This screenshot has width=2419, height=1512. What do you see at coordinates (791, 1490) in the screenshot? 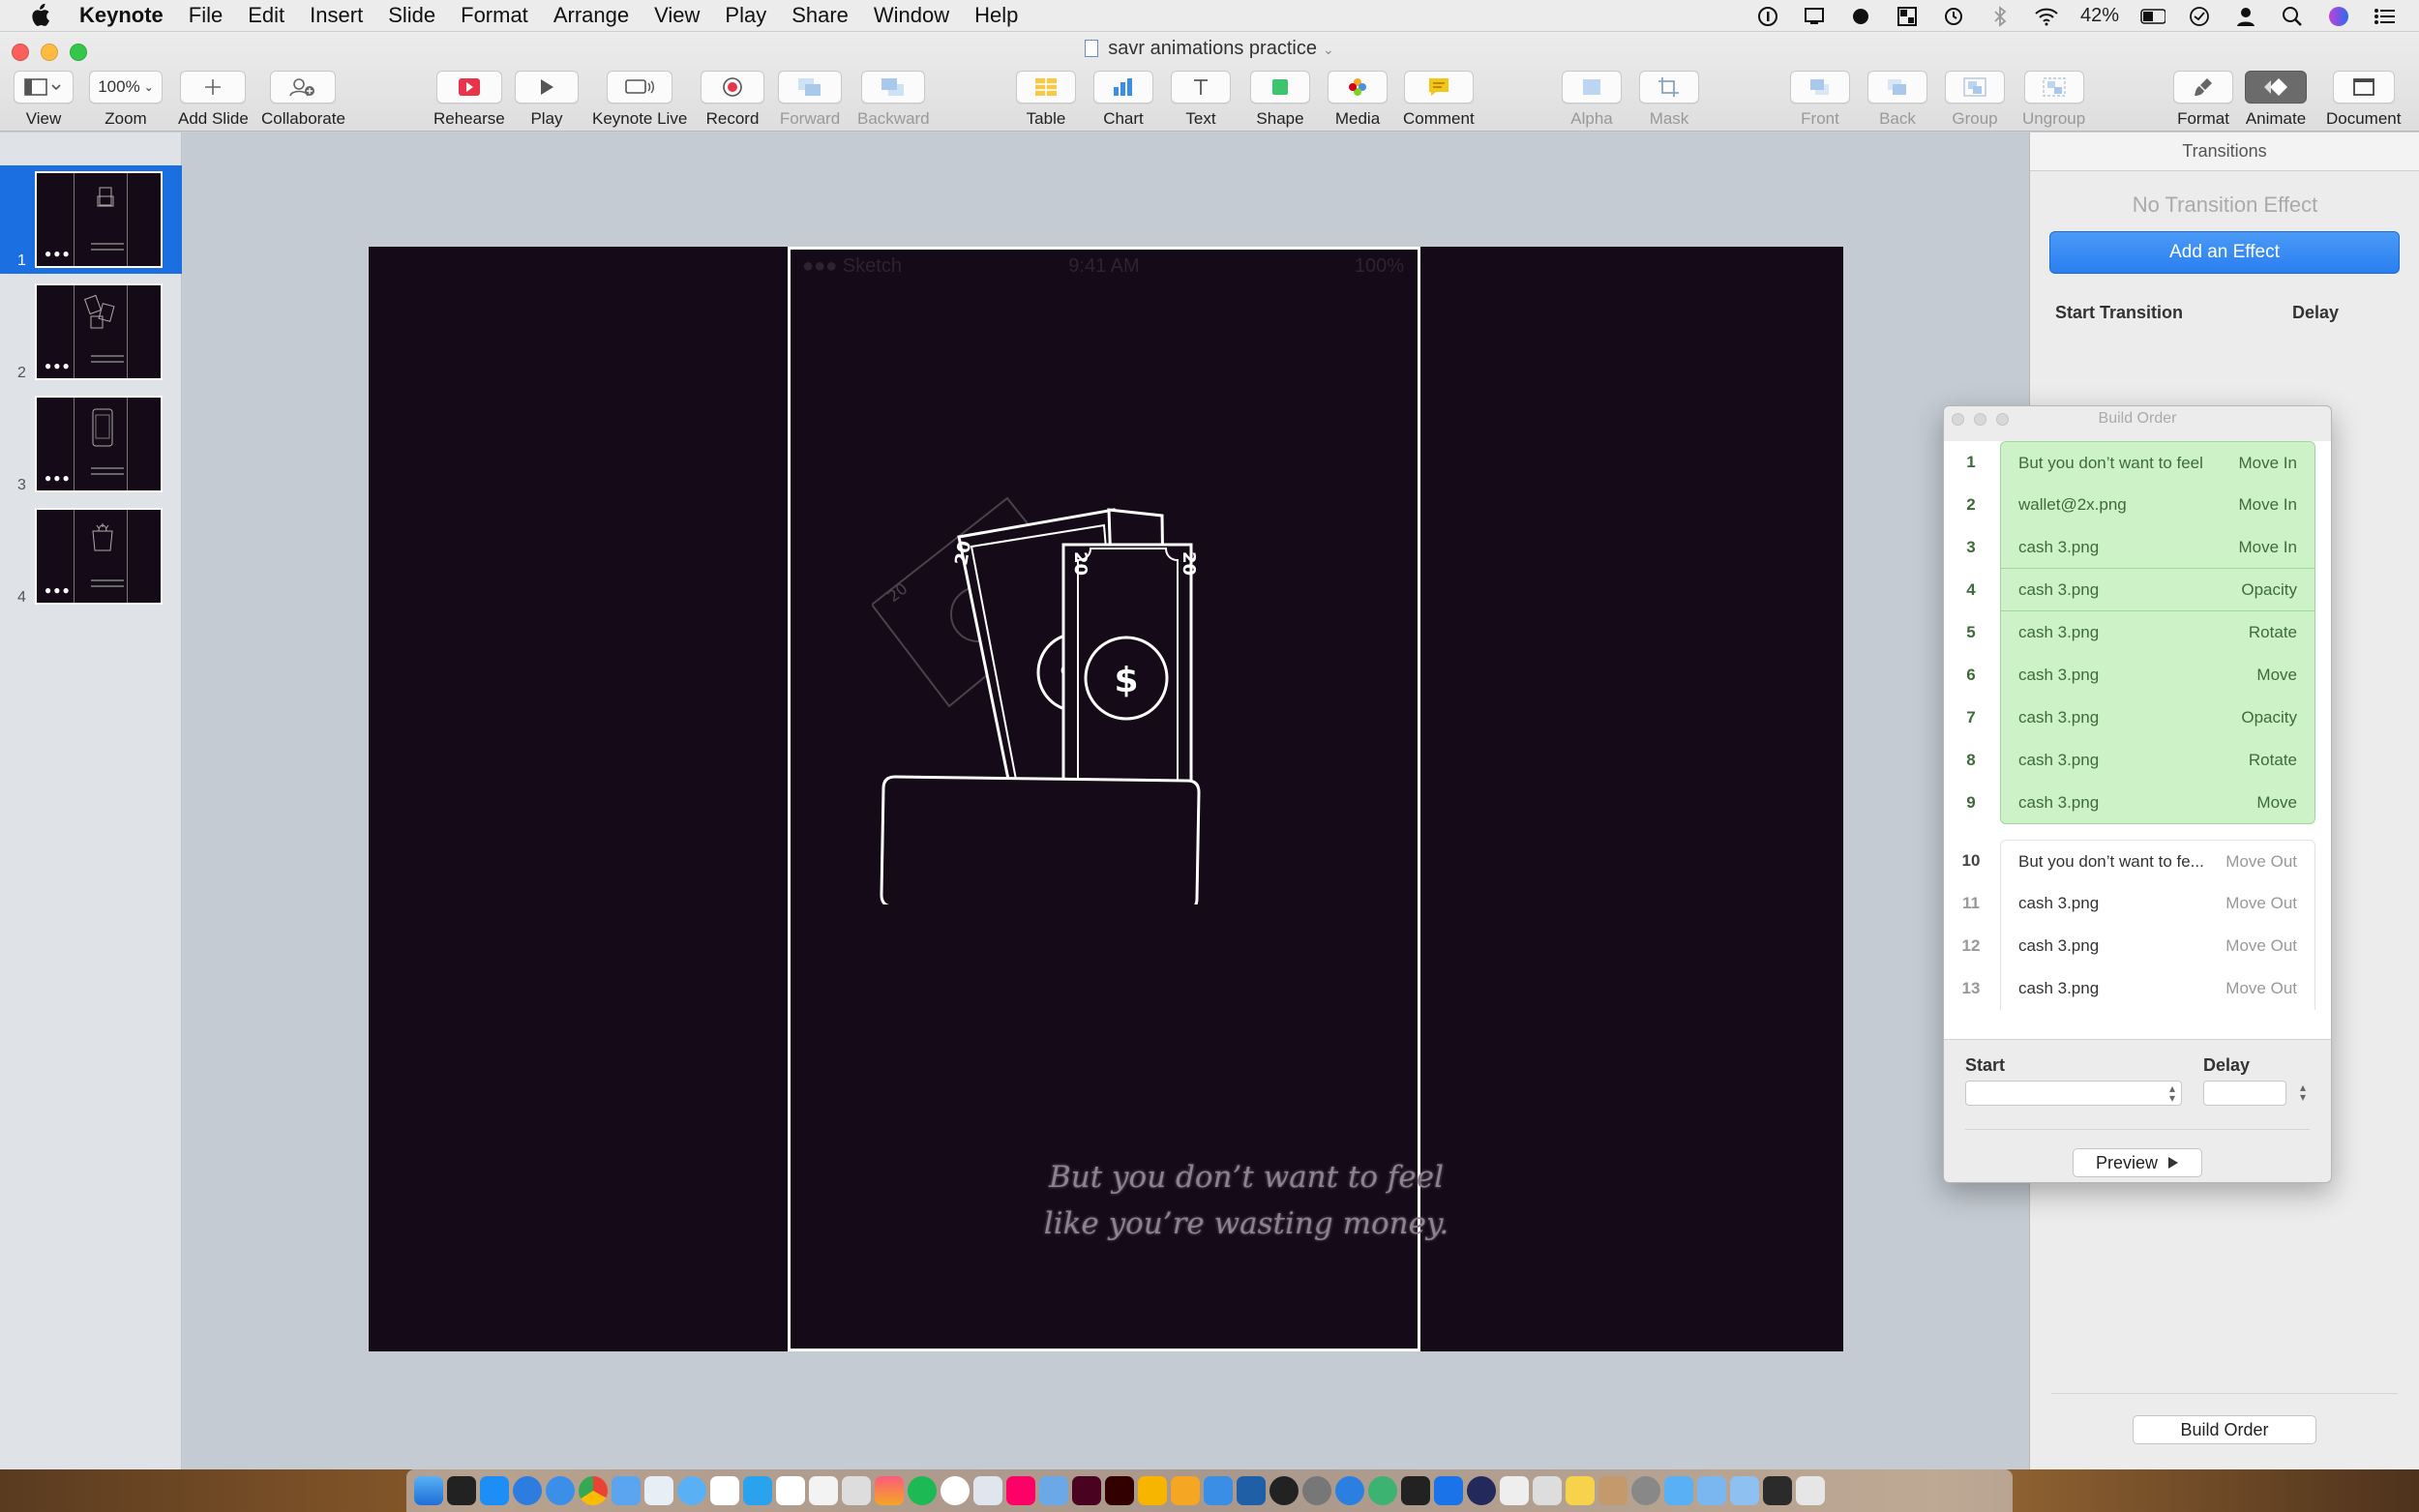
I see `calendar-icon` at bounding box center [791, 1490].